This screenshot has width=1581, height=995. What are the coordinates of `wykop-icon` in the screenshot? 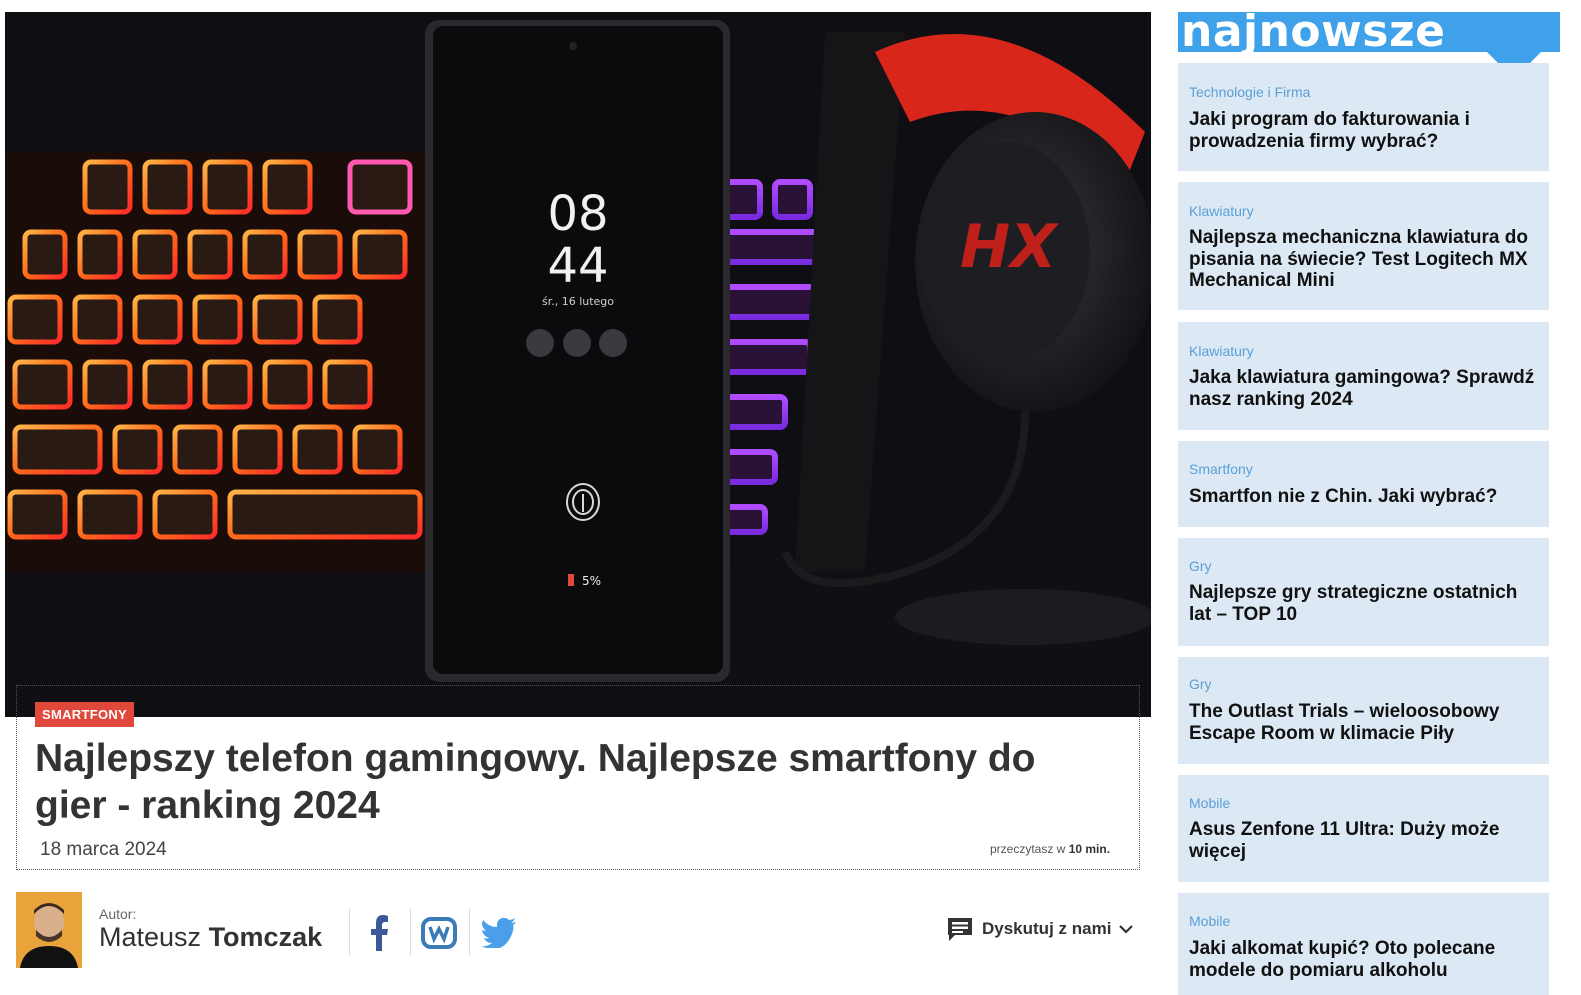 It's located at (439, 933).